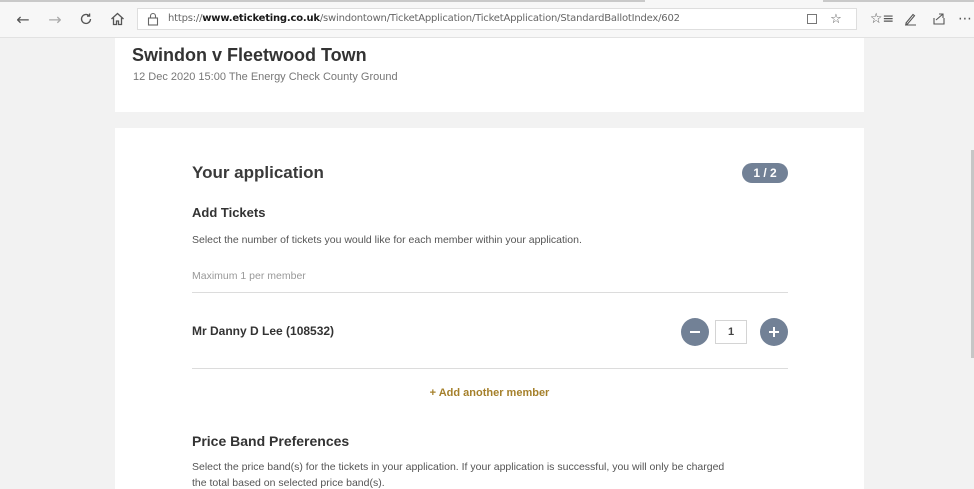 The image size is (974, 489). Describe the element at coordinates (271, 441) in the screenshot. I see `price-band-heading: Price Band Preferences` at that location.